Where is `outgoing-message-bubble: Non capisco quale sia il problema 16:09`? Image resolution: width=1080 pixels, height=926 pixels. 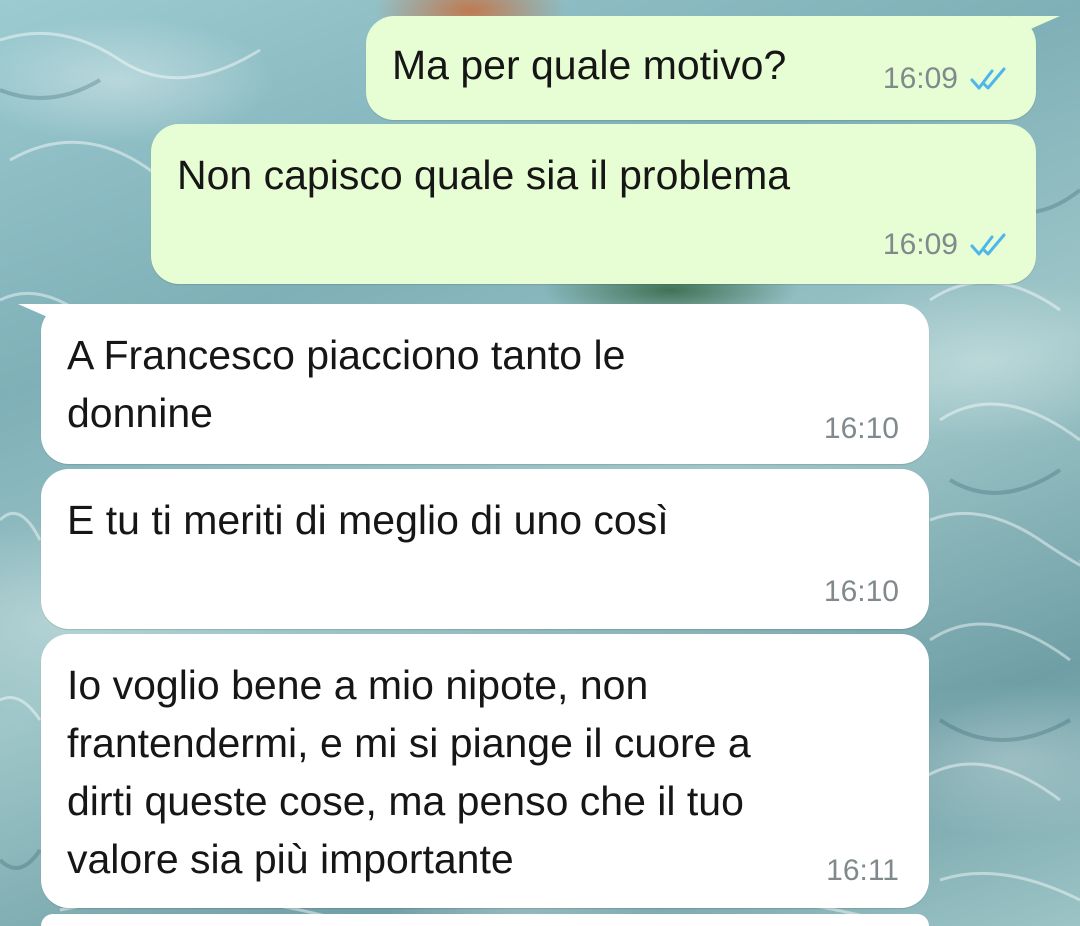 outgoing-message-bubble: Non capisco quale sia il problema 16:09 is located at coordinates (593, 204).